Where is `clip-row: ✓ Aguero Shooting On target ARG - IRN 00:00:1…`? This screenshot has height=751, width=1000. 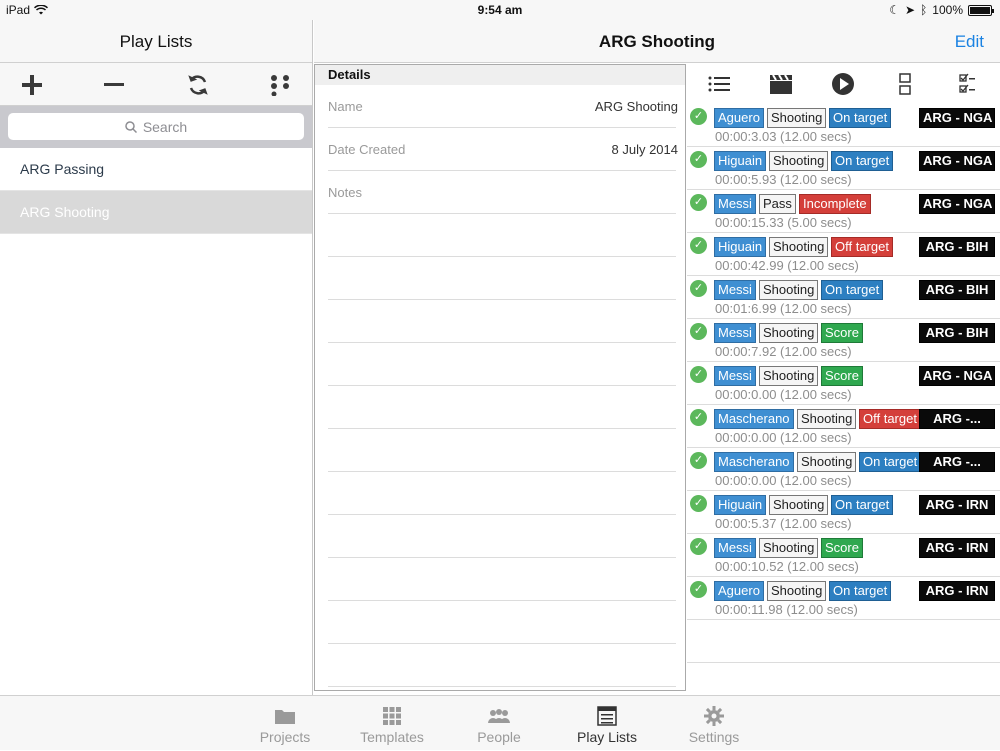
clip-row: ✓ Aguero Shooting On target ARG - IRN 00:00:1… is located at coordinates (843, 598).